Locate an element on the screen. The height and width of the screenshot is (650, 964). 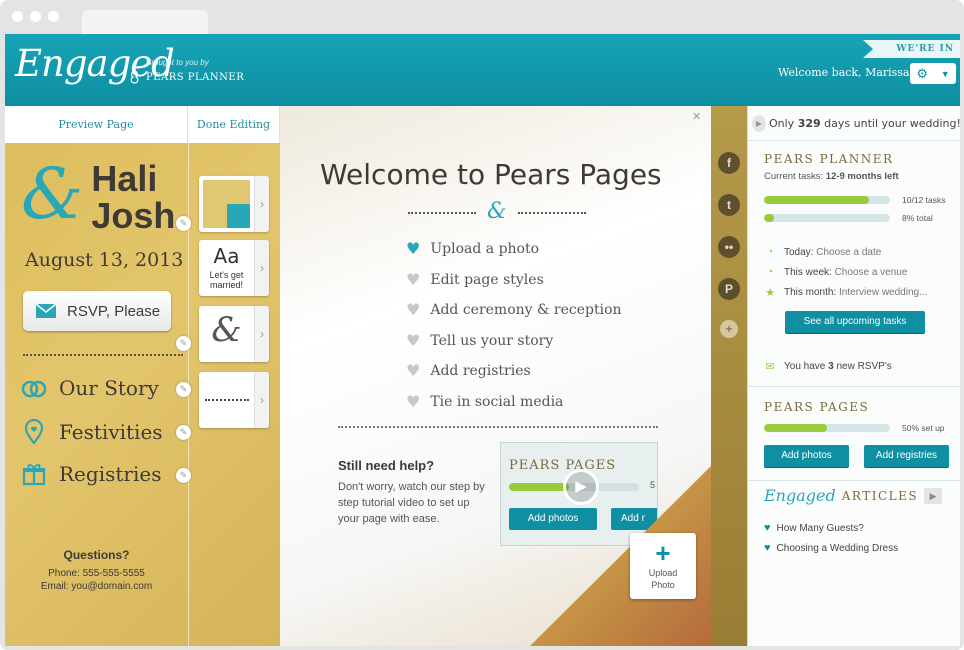
video-progress-fill is located at coordinates (539, 487).